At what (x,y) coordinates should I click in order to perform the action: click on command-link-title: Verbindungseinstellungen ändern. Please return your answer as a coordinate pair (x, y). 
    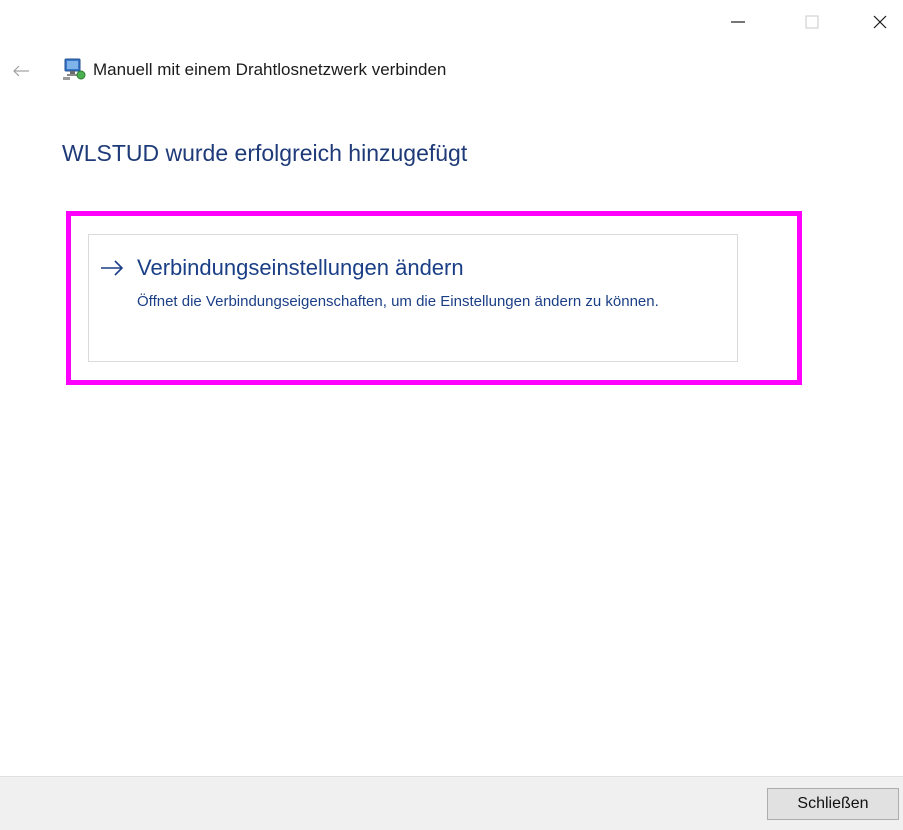
    Looking at the image, I should click on (300, 267).